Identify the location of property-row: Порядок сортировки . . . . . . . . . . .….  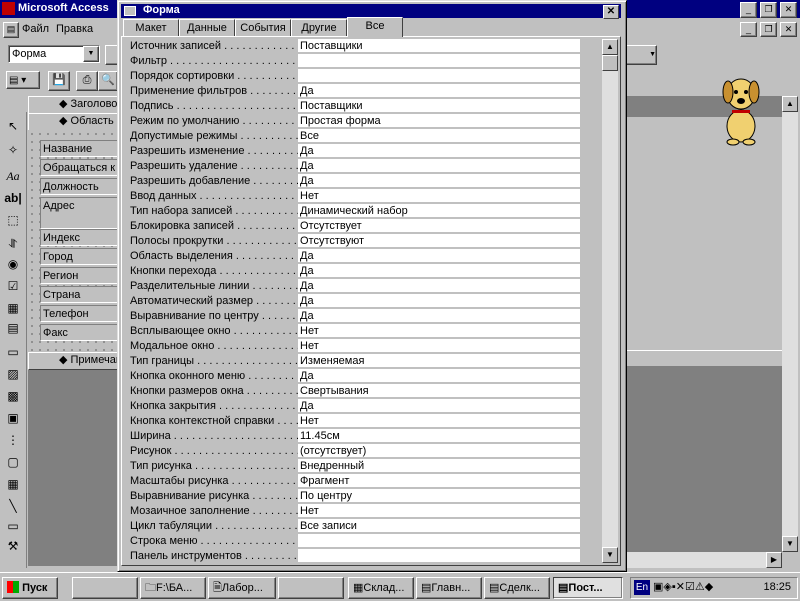
(363, 76).